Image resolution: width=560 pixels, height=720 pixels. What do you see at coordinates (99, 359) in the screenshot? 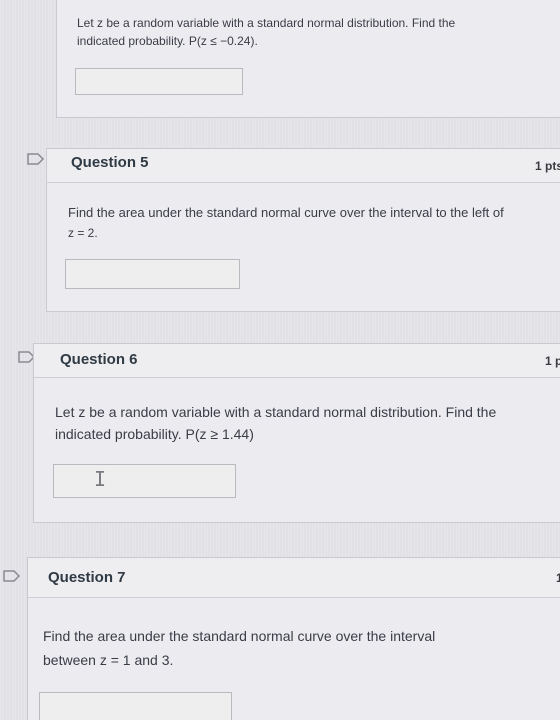
I see `question-6-title: Question 6` at bounding box center [99, 359].